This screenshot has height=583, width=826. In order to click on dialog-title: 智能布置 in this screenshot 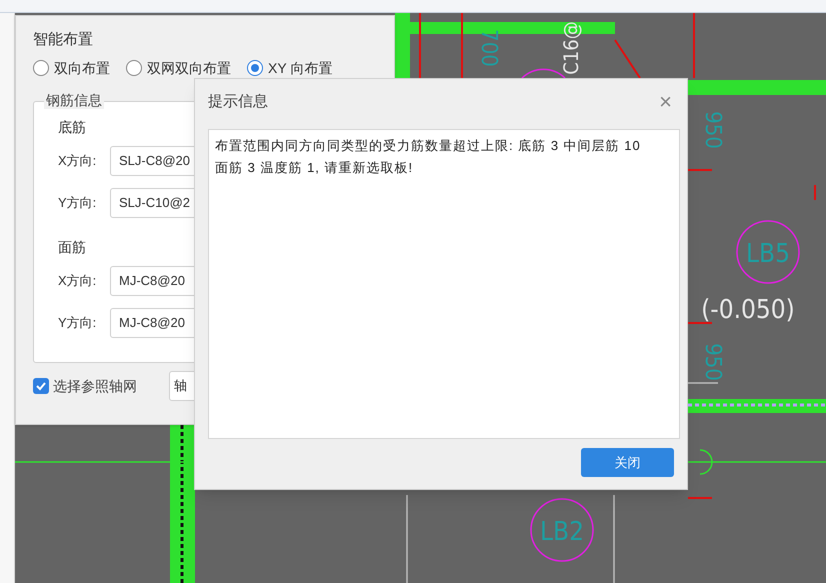, I will do `click(63, 40)`.